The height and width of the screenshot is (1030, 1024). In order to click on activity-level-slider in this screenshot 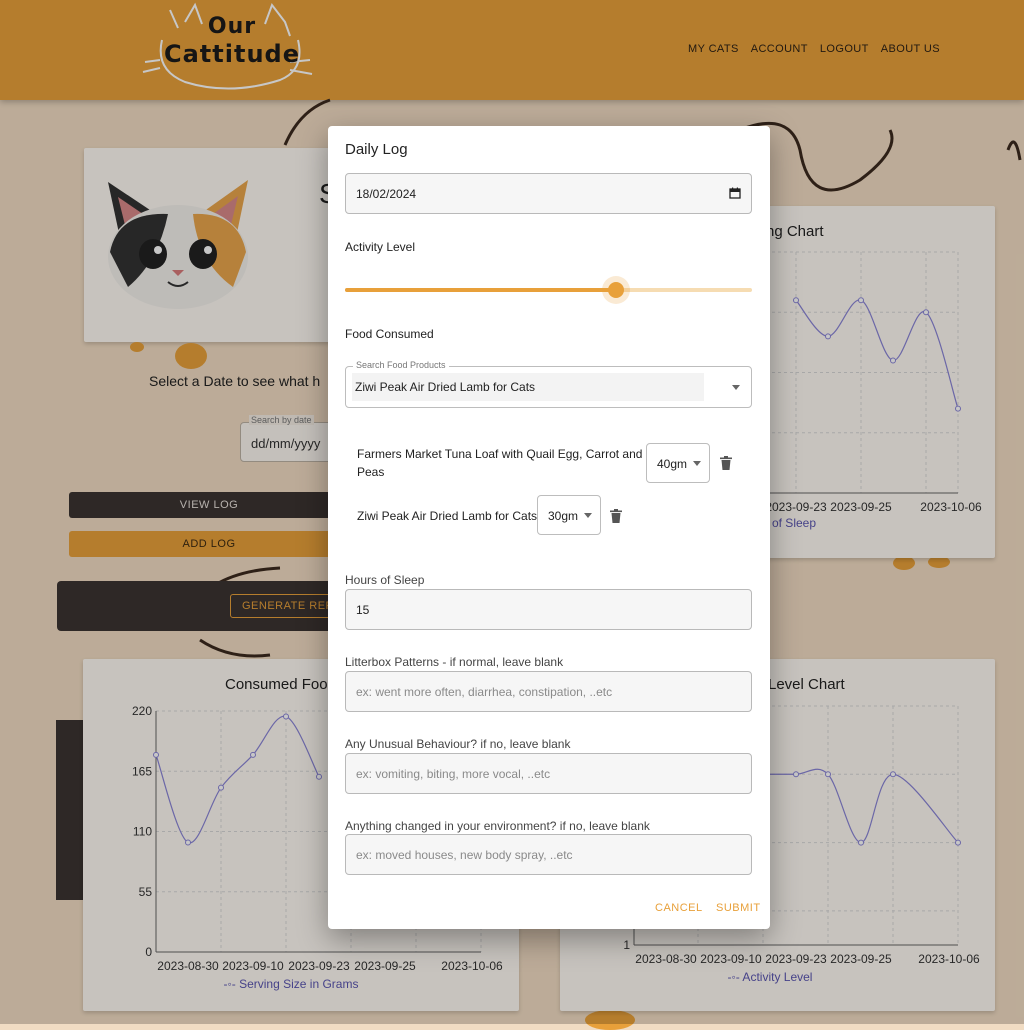, I will do `click(548, 290)`.